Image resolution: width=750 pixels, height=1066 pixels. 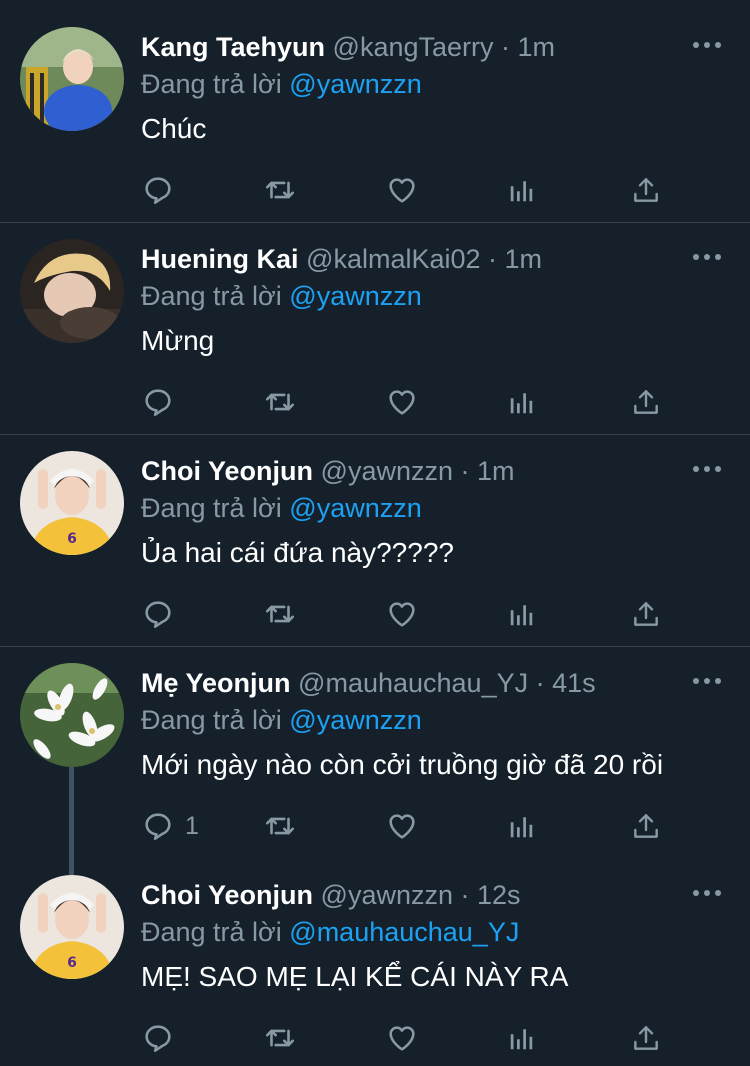 What do you see at coordinates (413, 47) in the screenshot?
I see `handle: @kangTaerry` at bounding box center [413, 47].